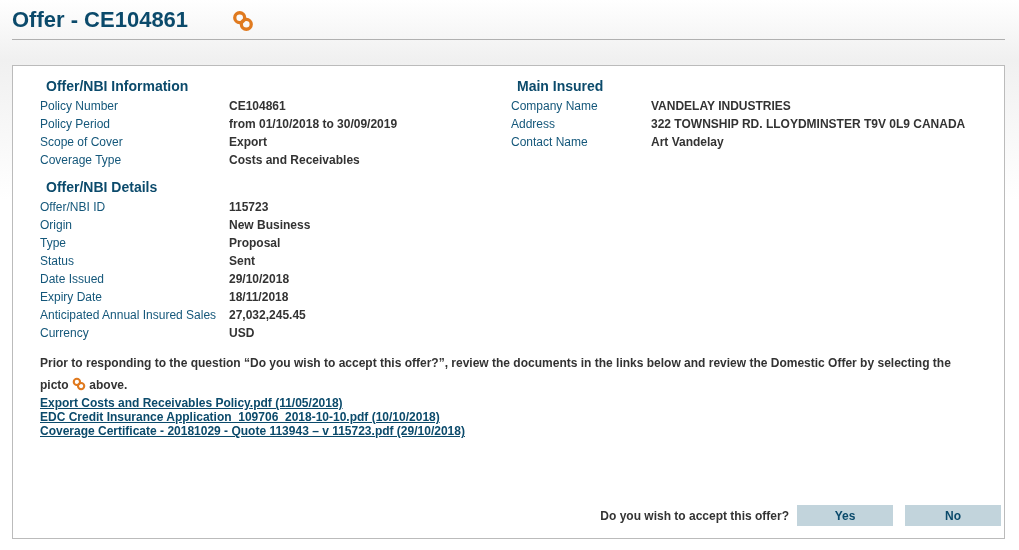  Describe the element at coordinates (80, 106) in the screenshot. I see `field-label: Policy Number` at that location.